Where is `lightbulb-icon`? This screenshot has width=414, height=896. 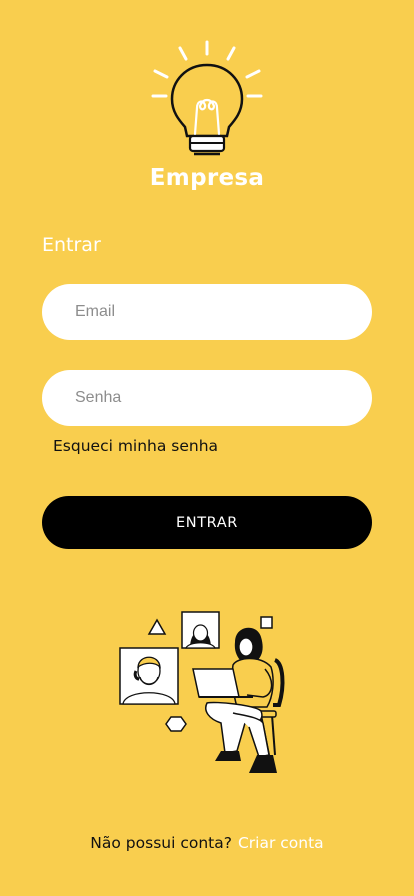
lightbulb-icon is located at coordinates (207, 98).